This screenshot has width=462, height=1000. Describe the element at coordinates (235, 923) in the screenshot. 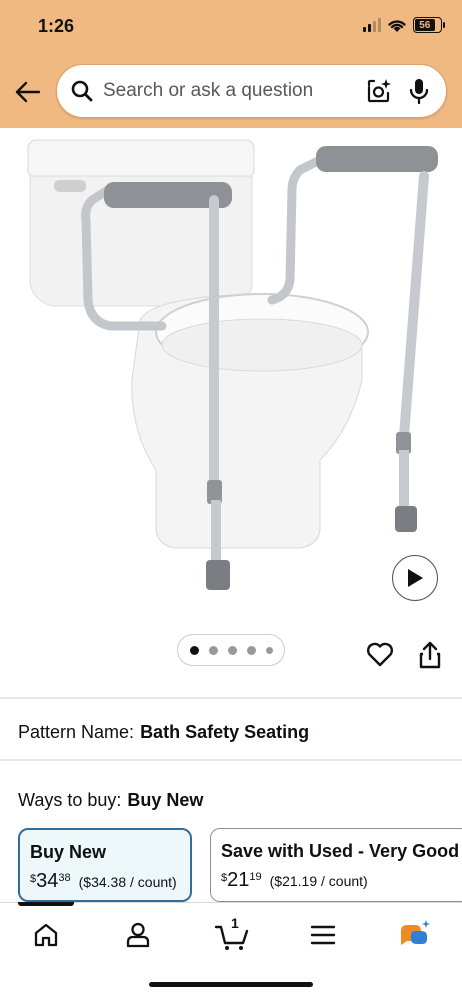

I see `cart-count: 1` at that location.